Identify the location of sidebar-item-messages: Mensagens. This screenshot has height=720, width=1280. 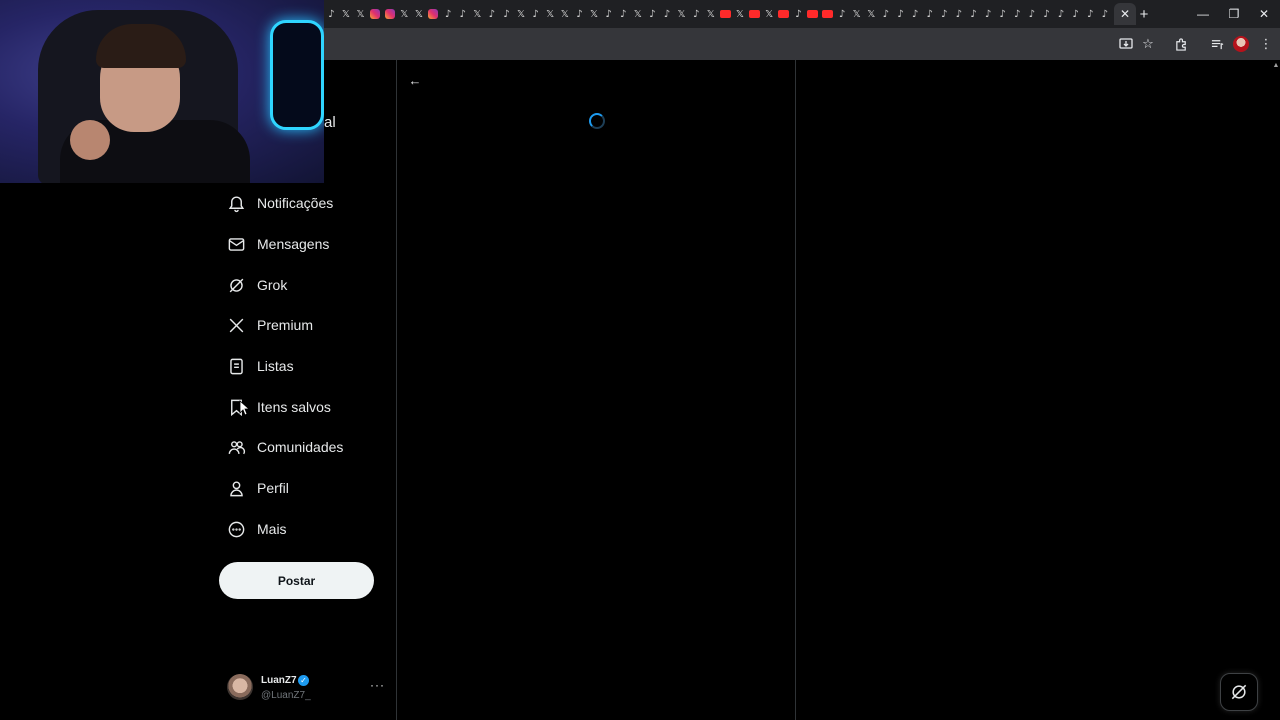
(277, 244).